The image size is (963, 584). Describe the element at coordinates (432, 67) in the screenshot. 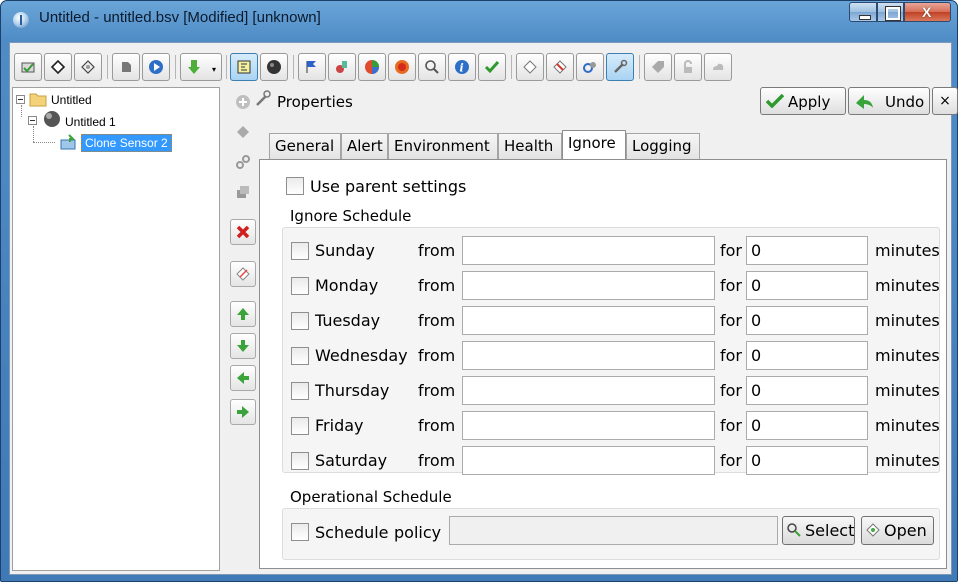

I see `search-icon` at that location.